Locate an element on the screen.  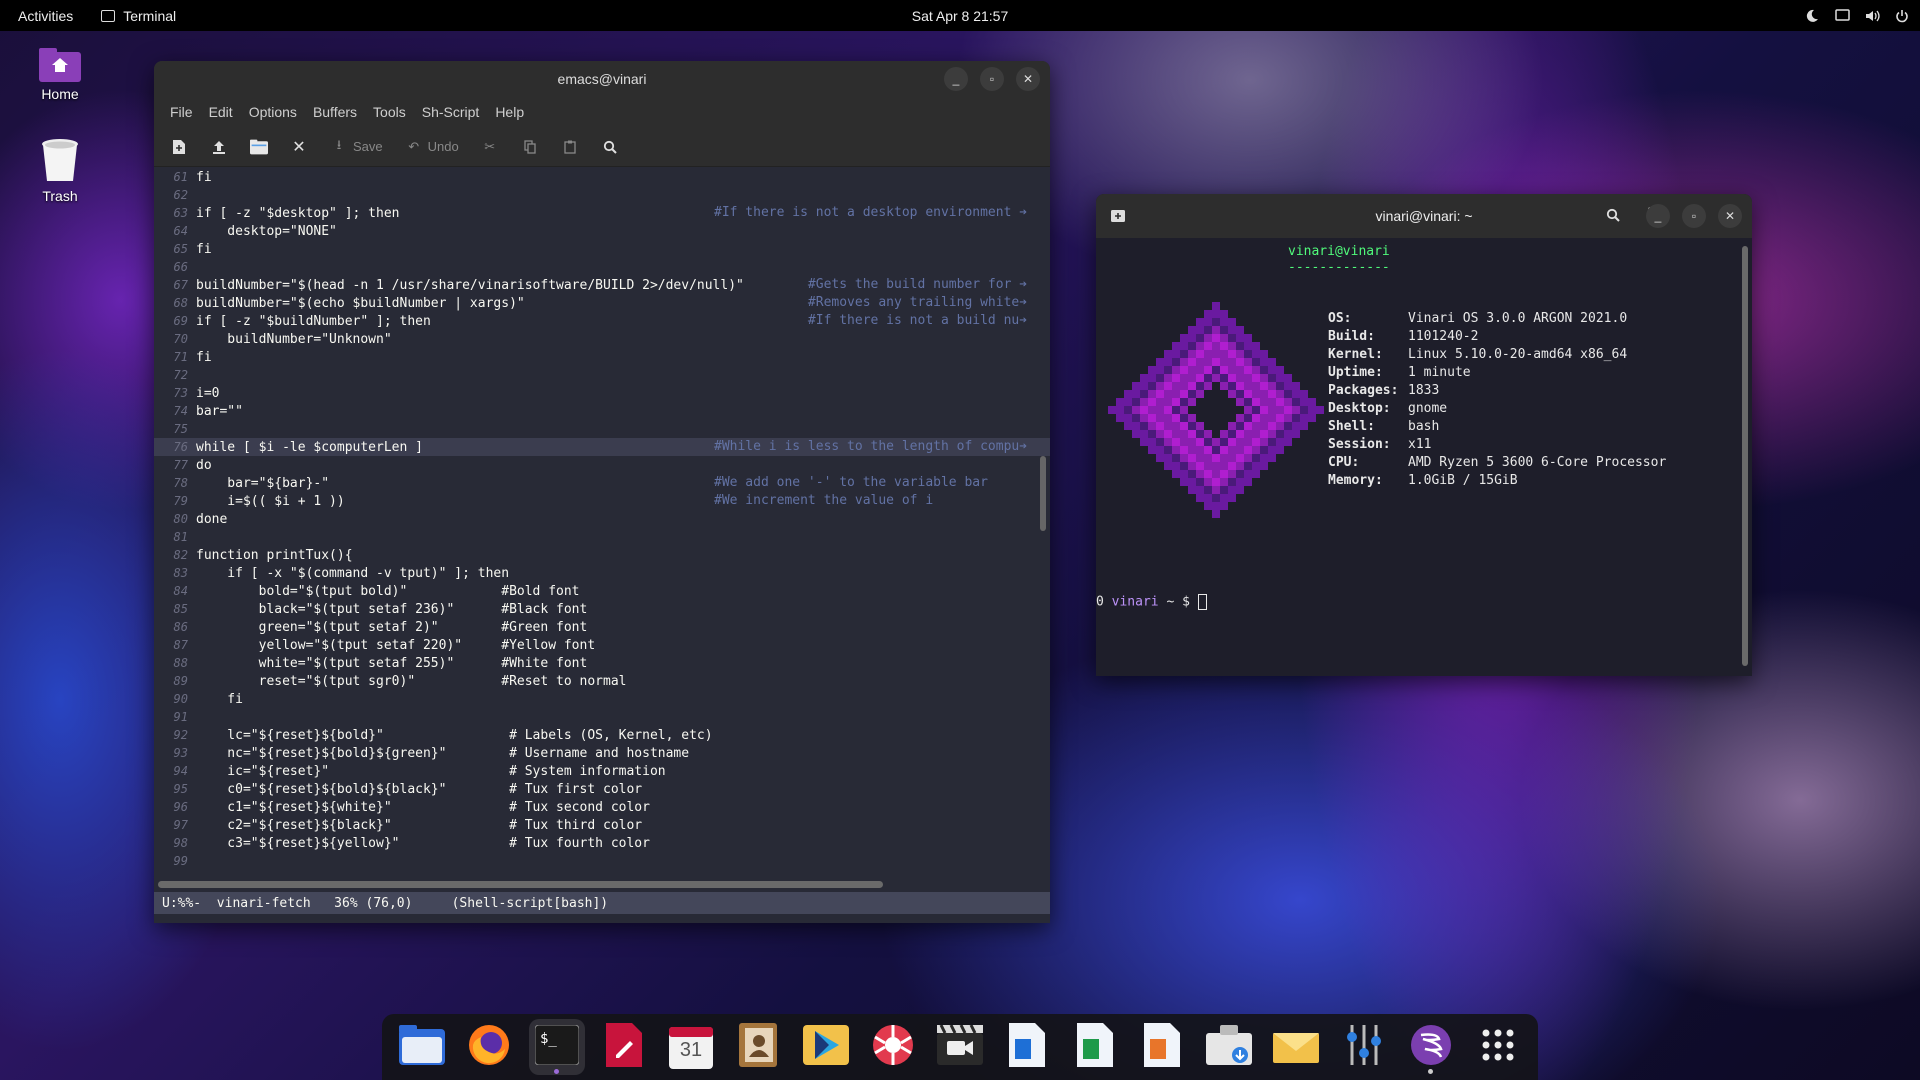
dock-calc is located at coordinates (1095, 1047).